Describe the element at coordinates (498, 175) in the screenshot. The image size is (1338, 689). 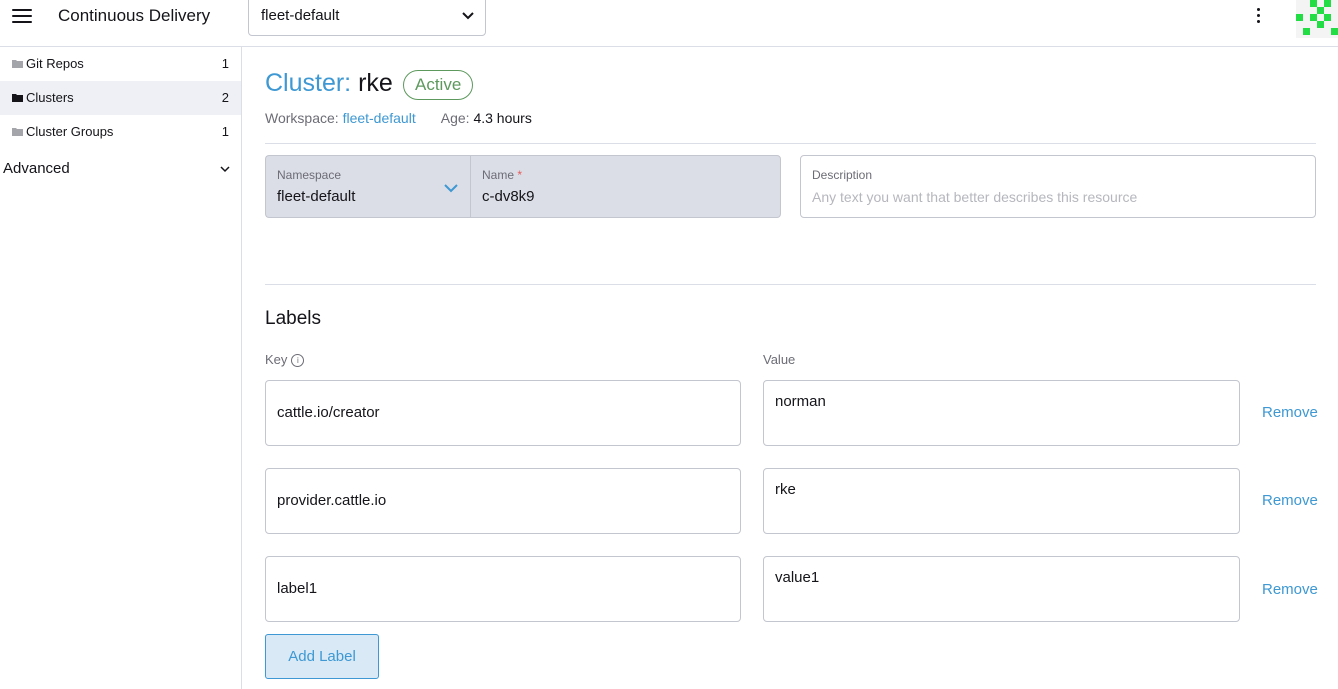
I see `name-label-text: Name` at that location.